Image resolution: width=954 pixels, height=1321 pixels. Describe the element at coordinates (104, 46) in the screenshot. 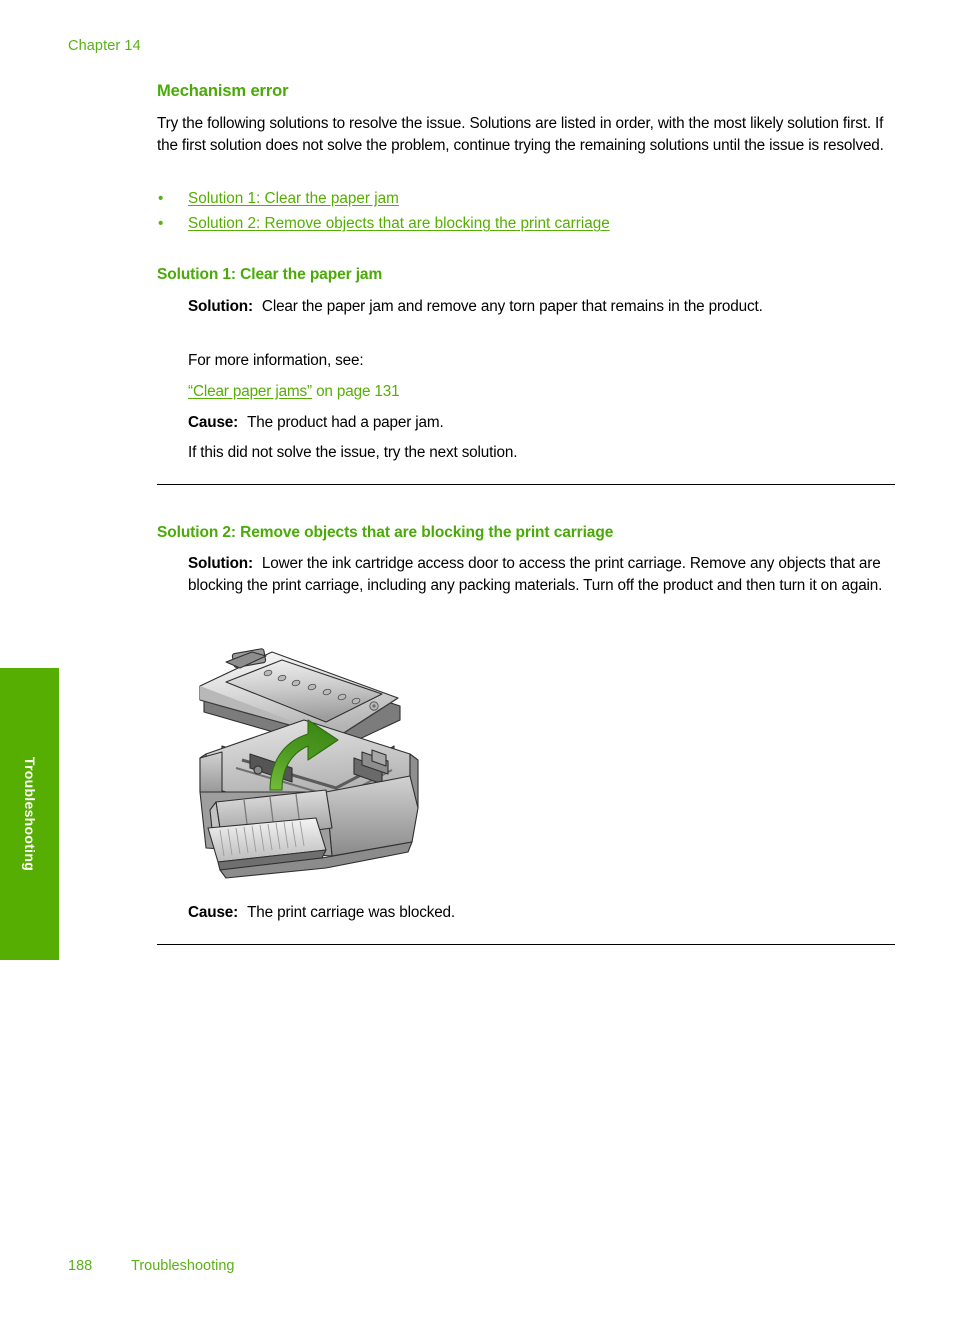

I see `running-head-chapter: Chapter 14` at that location.